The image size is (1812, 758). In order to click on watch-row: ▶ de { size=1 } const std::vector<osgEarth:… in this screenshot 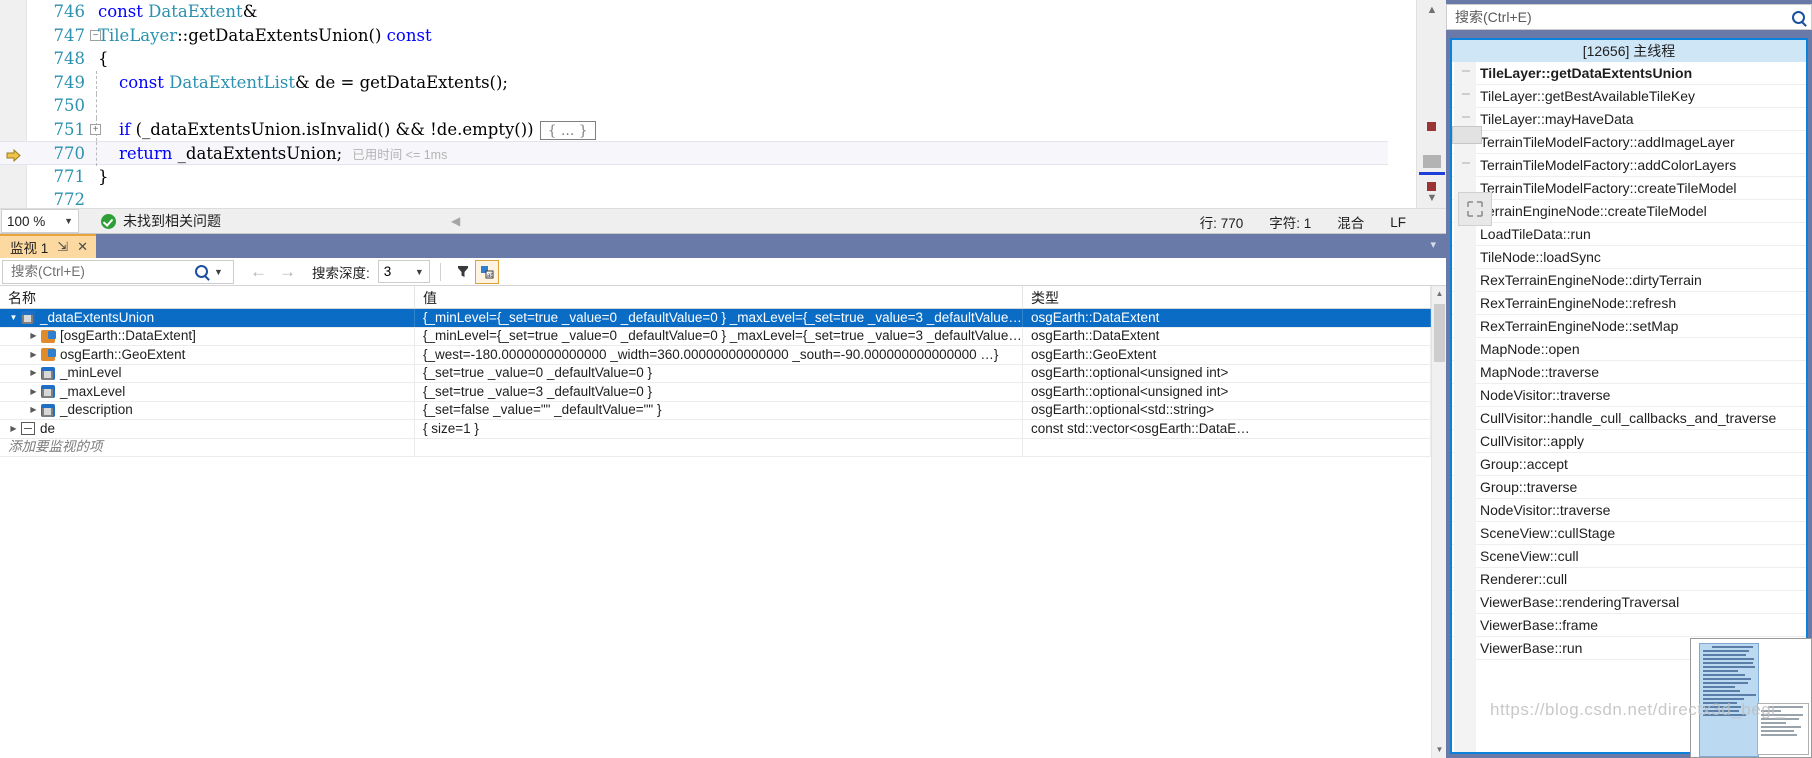, I will do `click(723, 429)`.